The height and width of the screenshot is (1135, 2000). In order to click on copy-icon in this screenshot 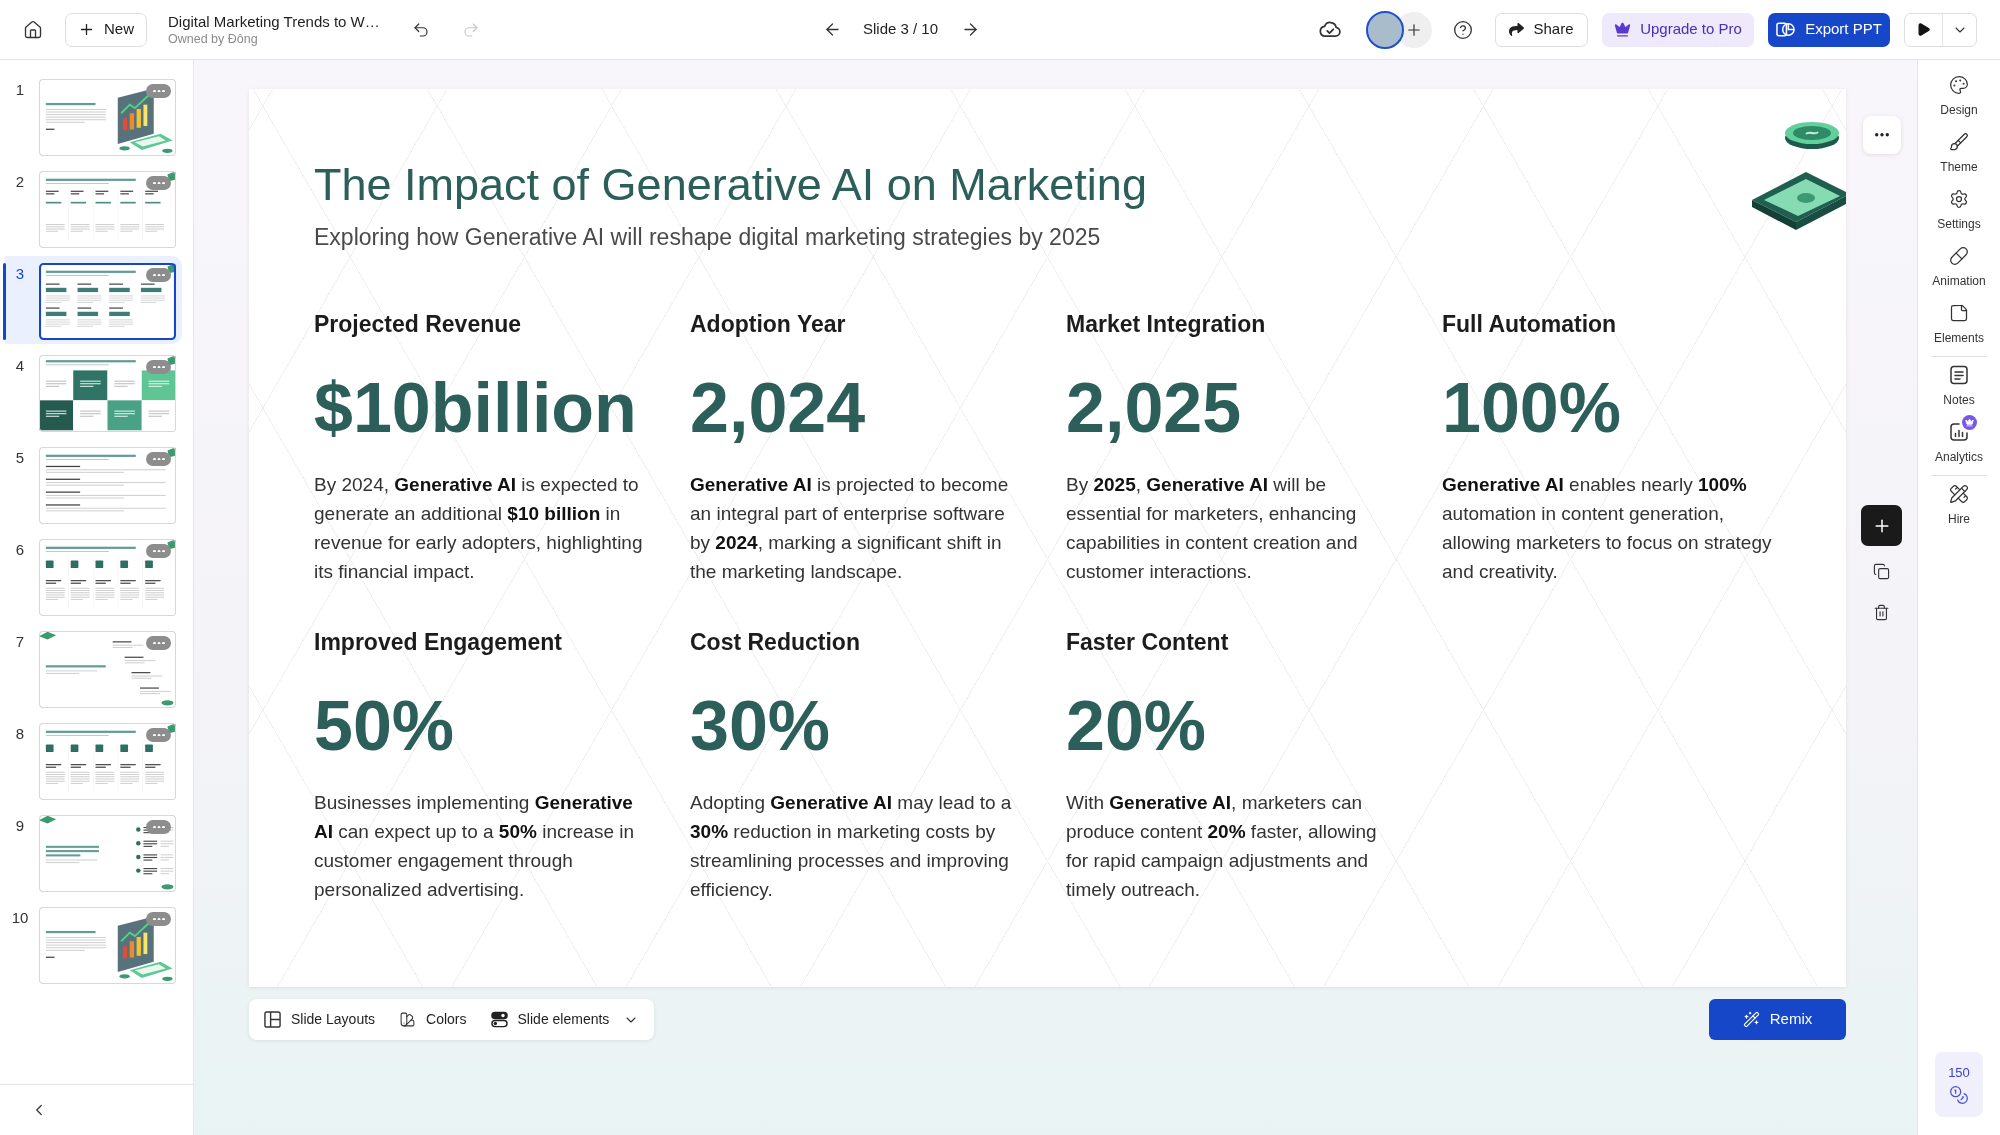, I will do `click(1881, 571)`.